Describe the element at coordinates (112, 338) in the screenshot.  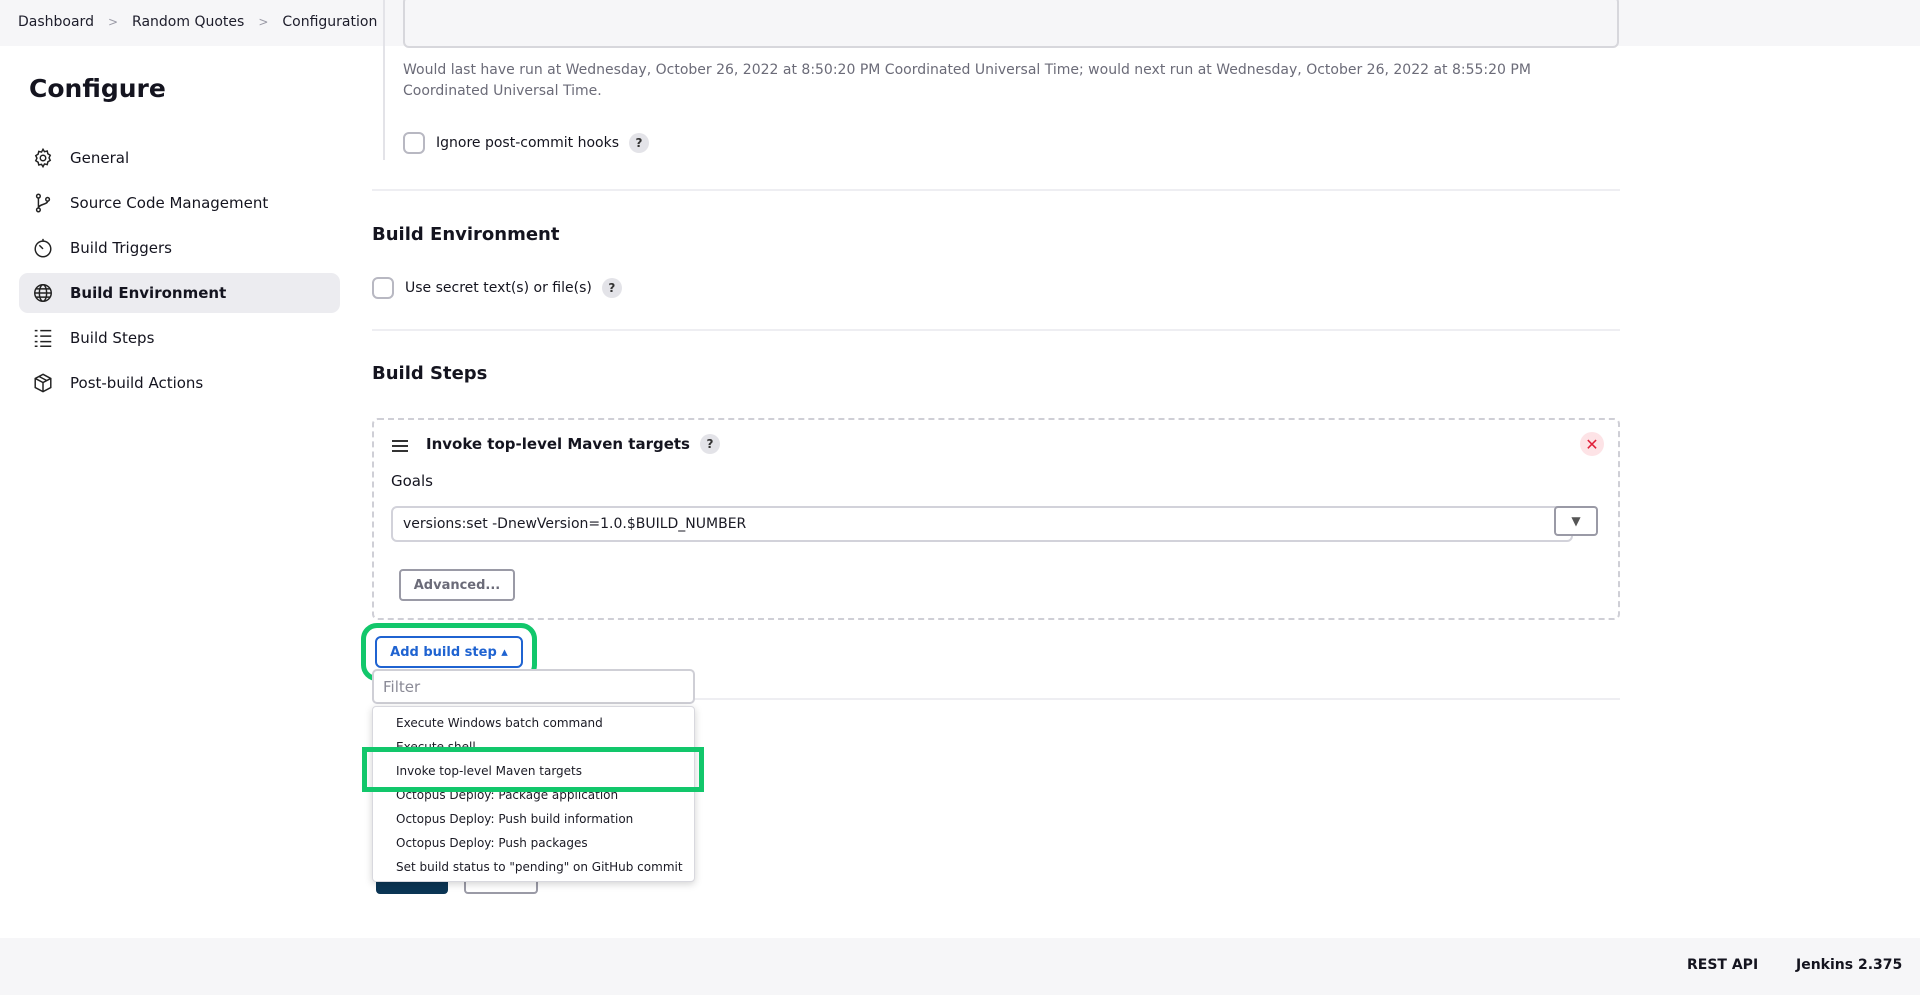
I see `sidebar-item-label: Build Steps` at that location.